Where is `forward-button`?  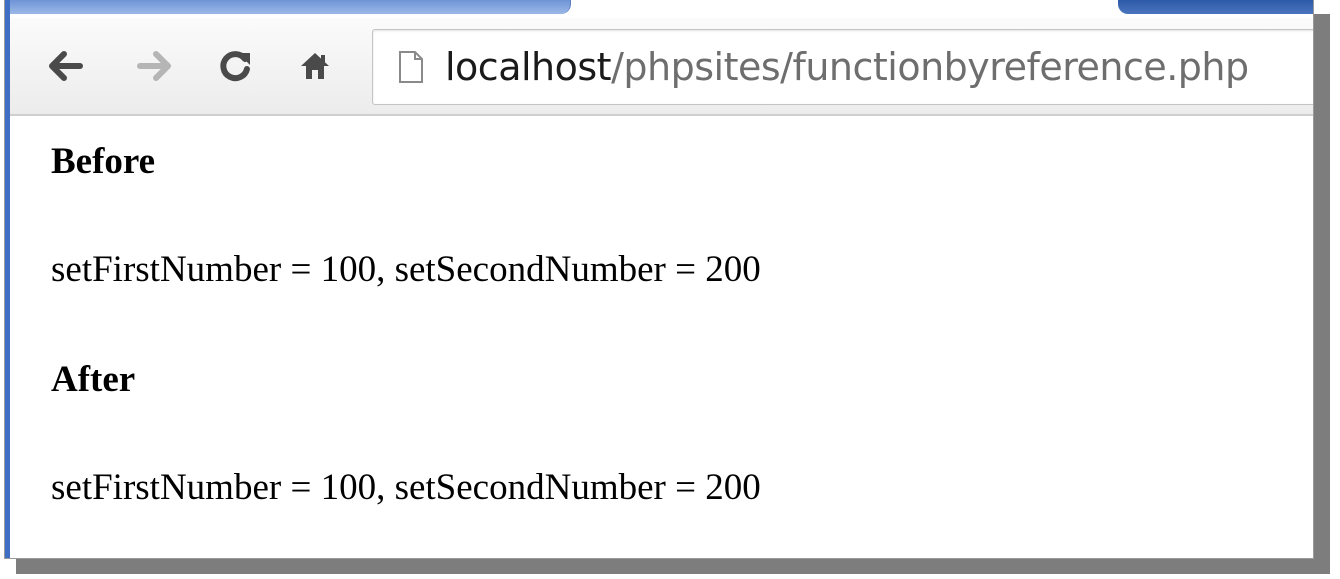
forward-button is located at coordinates (154, 66).